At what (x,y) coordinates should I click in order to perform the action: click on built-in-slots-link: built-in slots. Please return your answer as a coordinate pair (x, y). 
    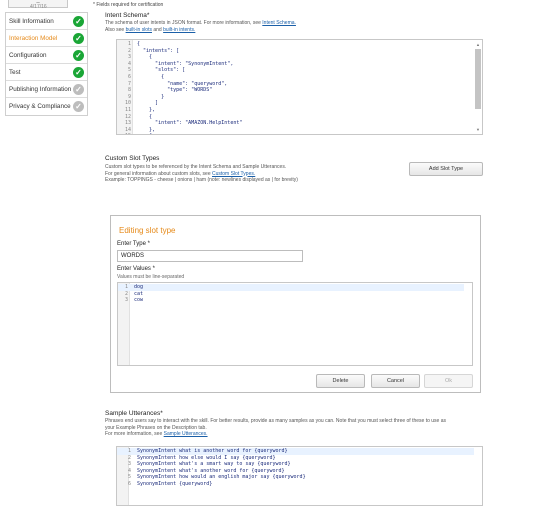
    Looking at the image, I should click on (139, 30).